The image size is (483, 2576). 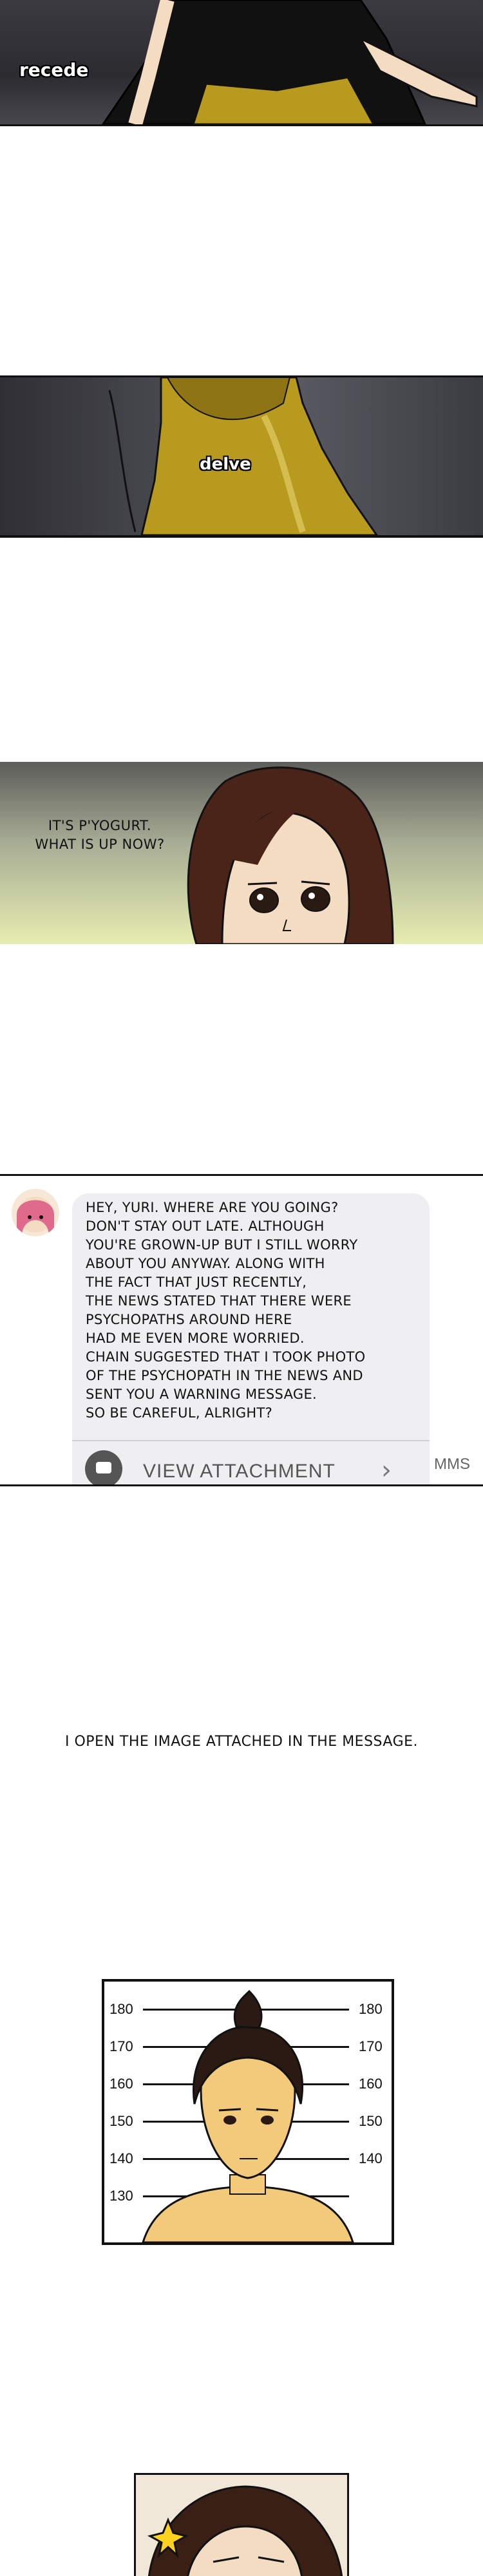 I want to click on sfx-delve: delve, so click(x=225, y=464).